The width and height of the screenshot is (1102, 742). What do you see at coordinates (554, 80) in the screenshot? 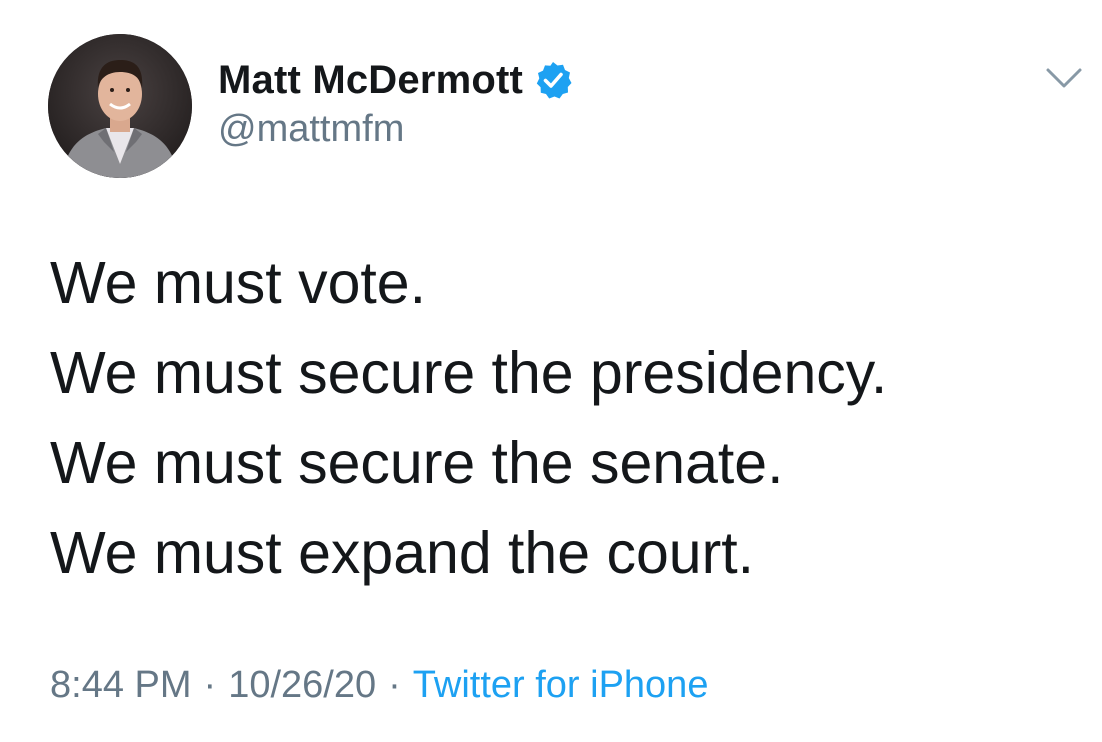
I see `verified-badge-icon` at bounding box center [554, 80].